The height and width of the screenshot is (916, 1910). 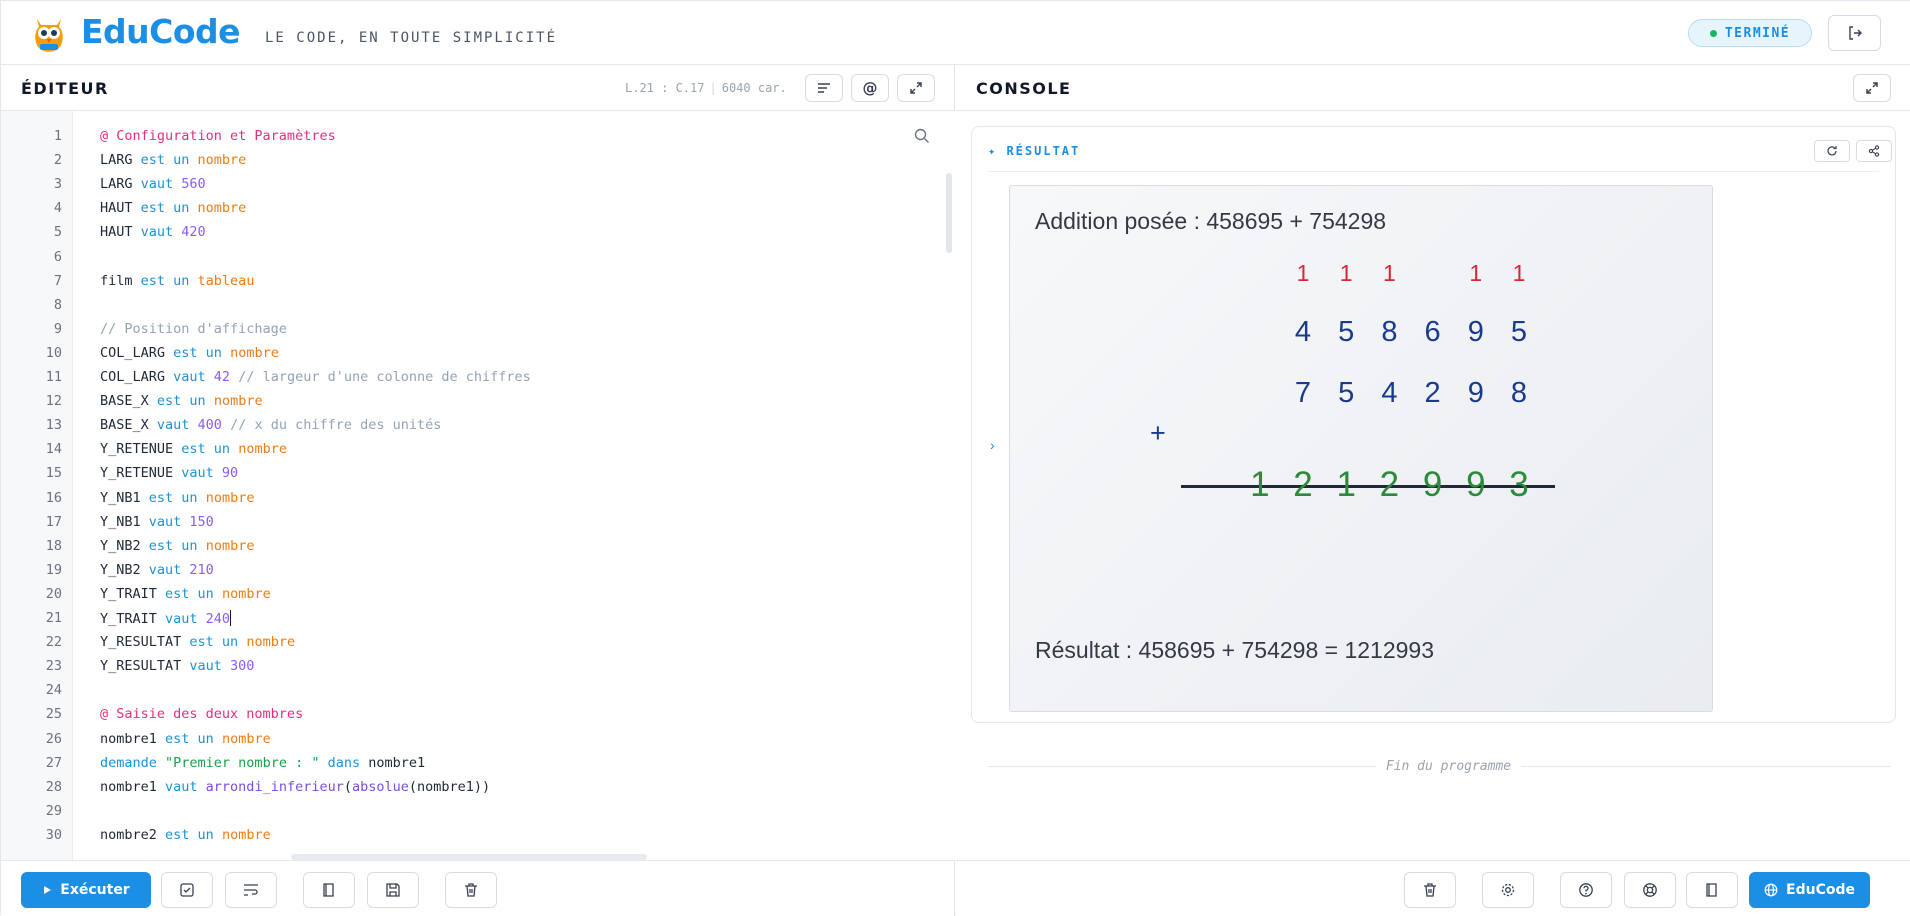 I want to click on code-line: HAUT vaut 420, so click(x=153, y=232).